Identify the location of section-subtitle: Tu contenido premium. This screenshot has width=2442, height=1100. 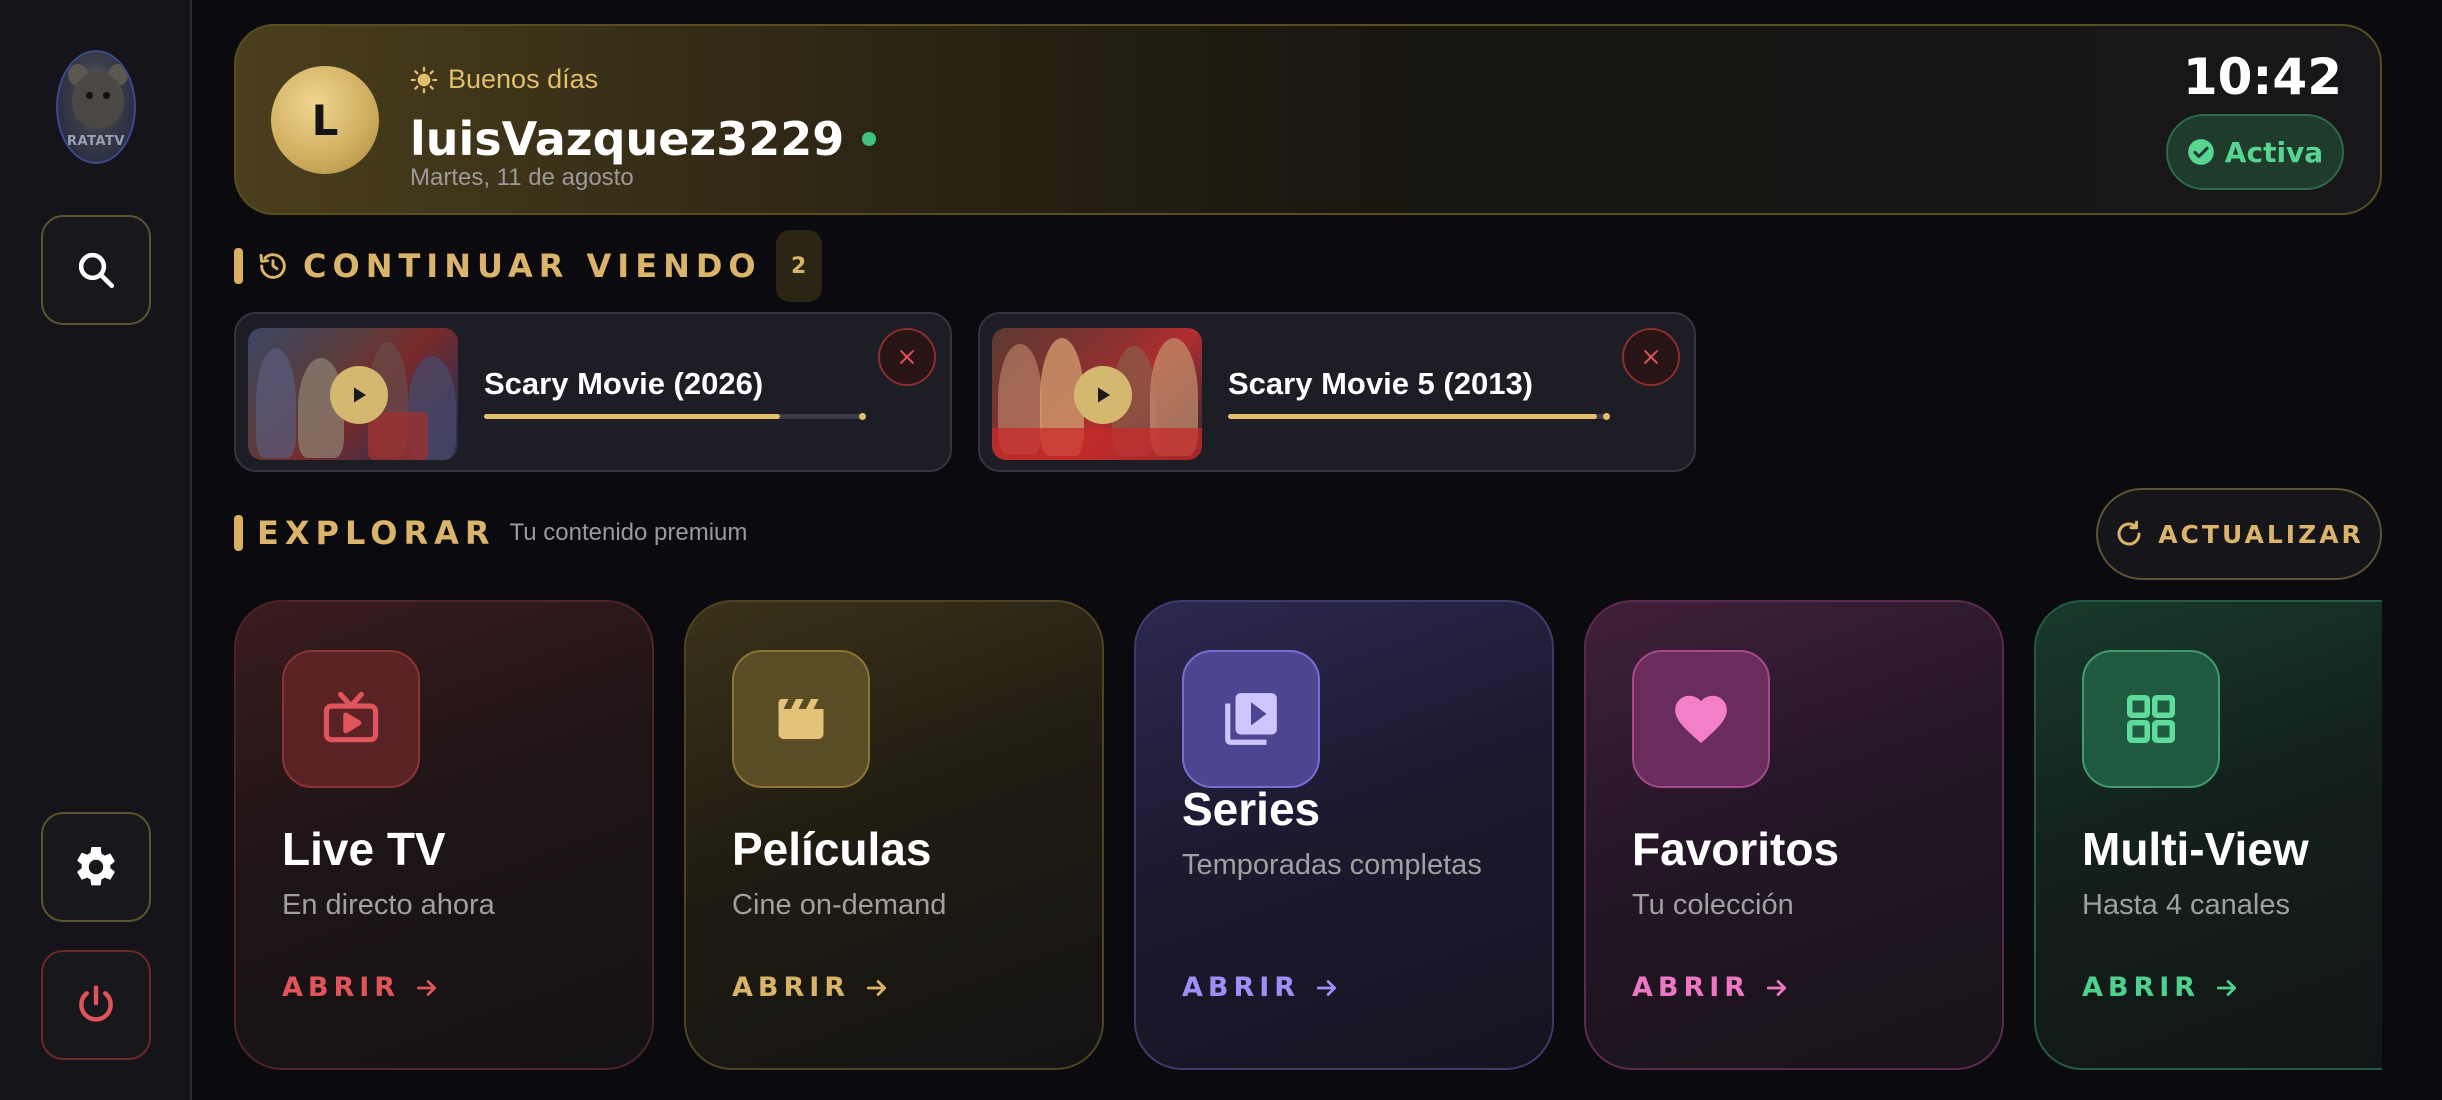
(628, 532).